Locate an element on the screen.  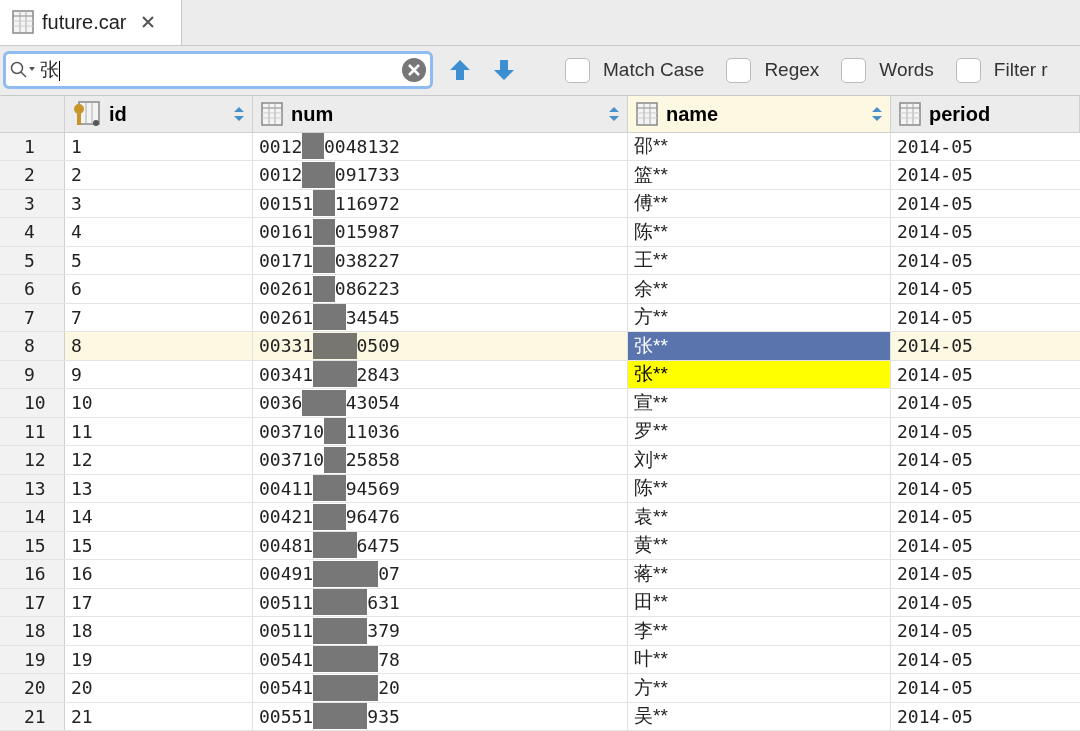
row-number: 21 is located at coordinates (32, 716).